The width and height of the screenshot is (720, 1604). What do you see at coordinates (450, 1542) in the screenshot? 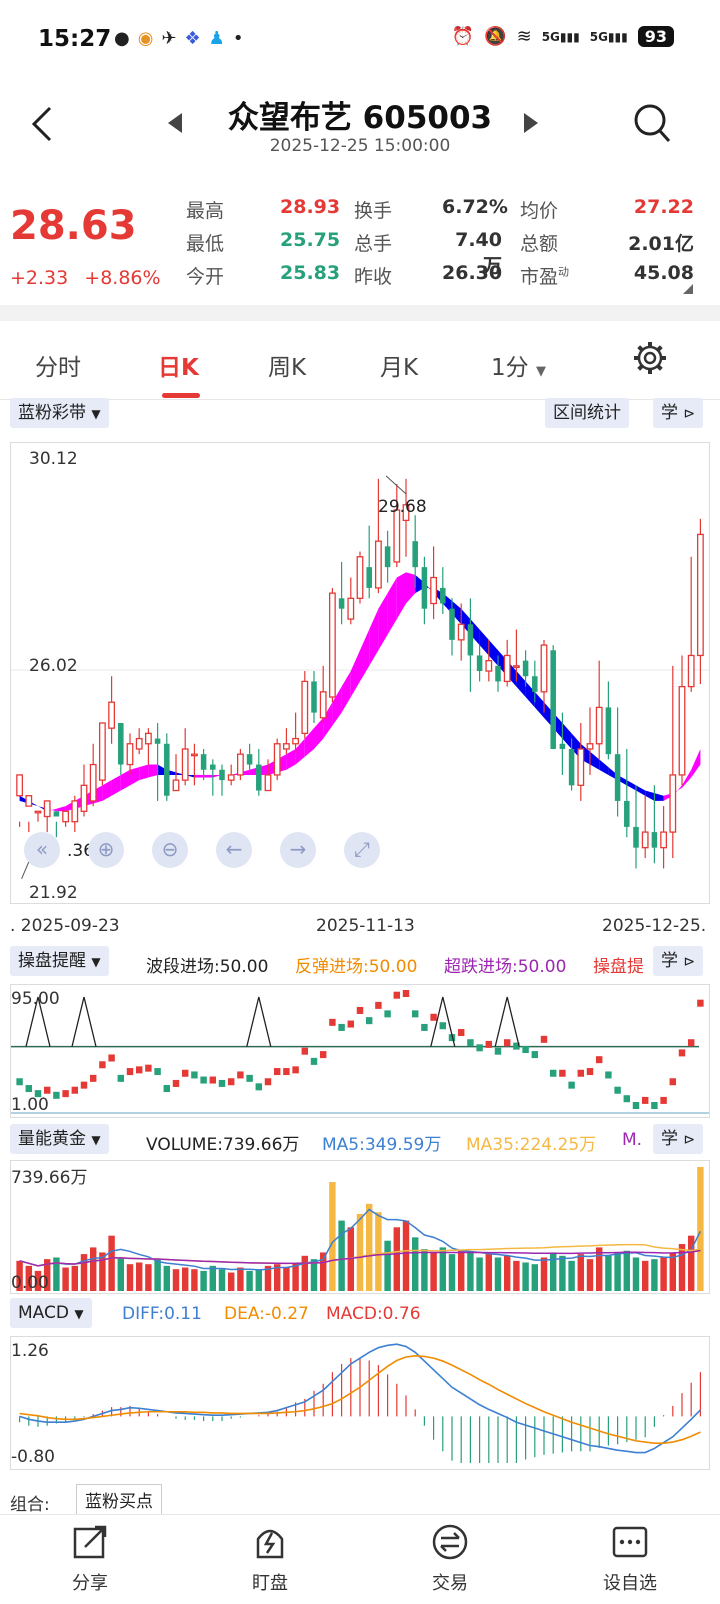
I see `trade-icon` at bounding box center [450, 1542].